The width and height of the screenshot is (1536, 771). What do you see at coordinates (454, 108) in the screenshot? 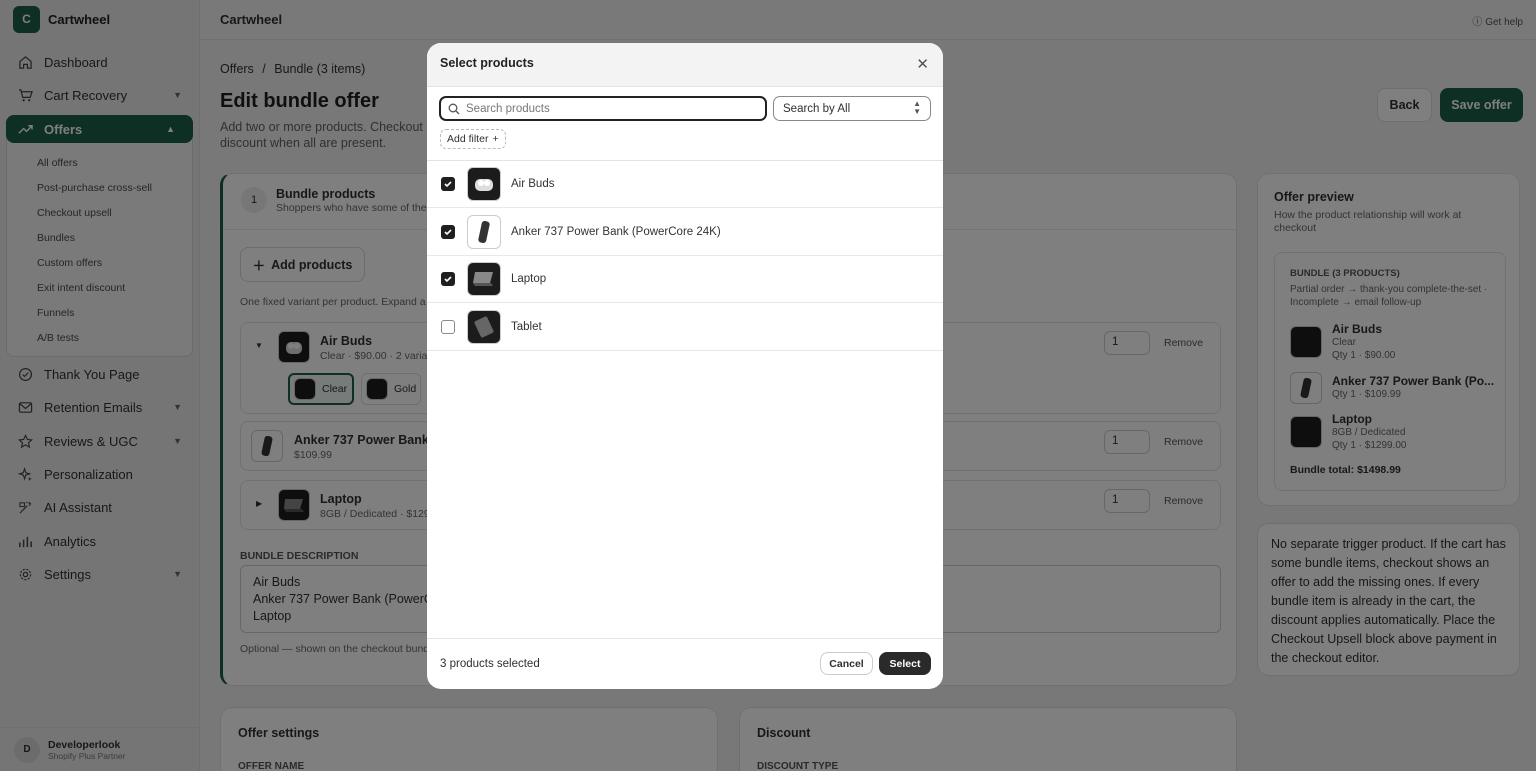
I see `search-icon` at bounding box center [454, 108].